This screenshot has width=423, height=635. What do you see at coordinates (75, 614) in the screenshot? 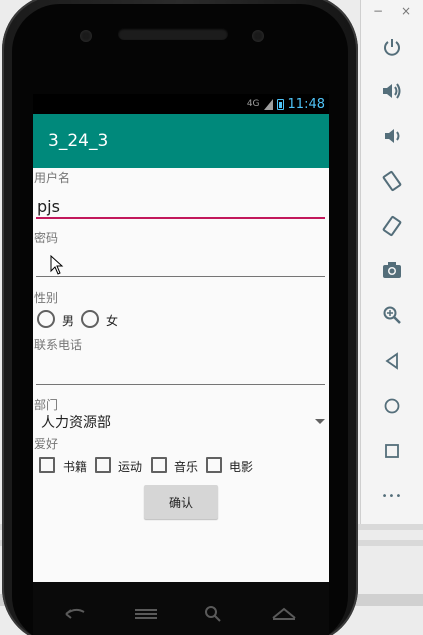
I see `nav-back-icon` at bounding box center [75, 614].